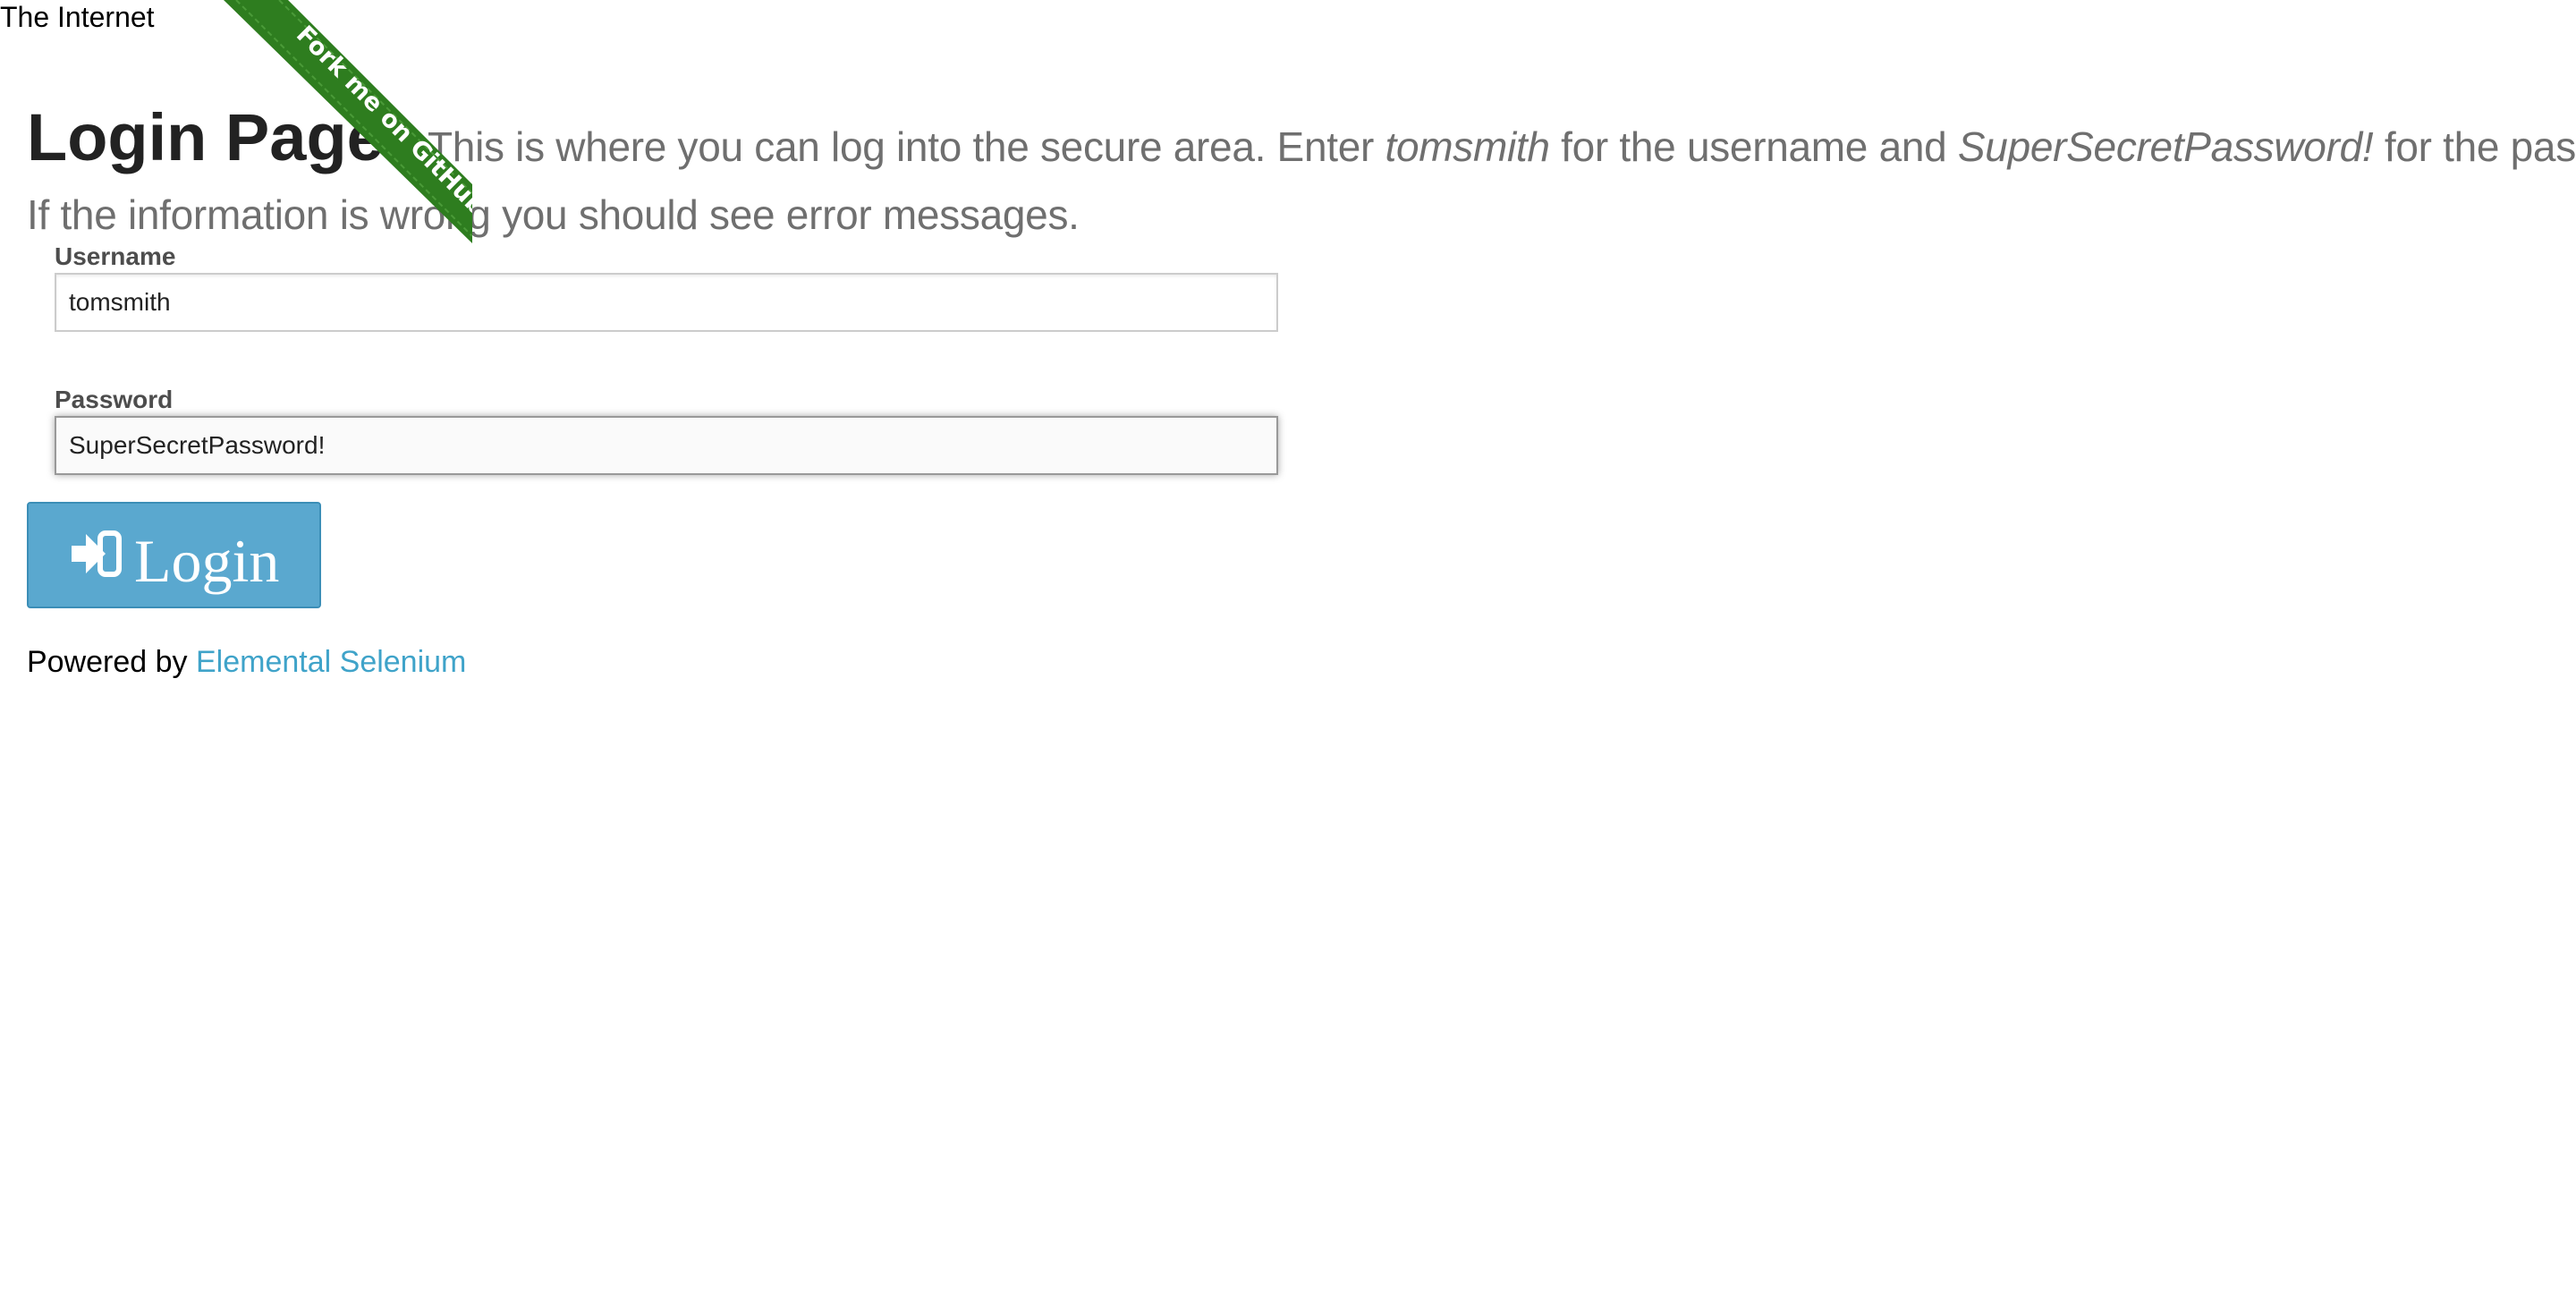 The image size is (2576, 1315). I want to click on elemental-selenium-link: Elemental Selenium, so click(331, 662).